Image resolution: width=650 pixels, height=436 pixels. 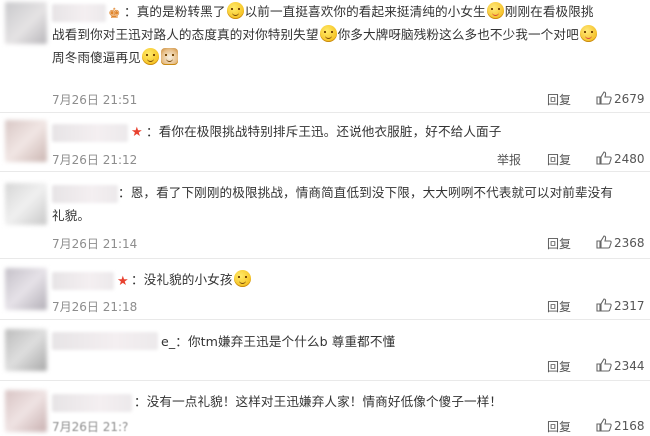 I want to click on comment-time: 7月26日 21:18, so click(x=95, y=307).